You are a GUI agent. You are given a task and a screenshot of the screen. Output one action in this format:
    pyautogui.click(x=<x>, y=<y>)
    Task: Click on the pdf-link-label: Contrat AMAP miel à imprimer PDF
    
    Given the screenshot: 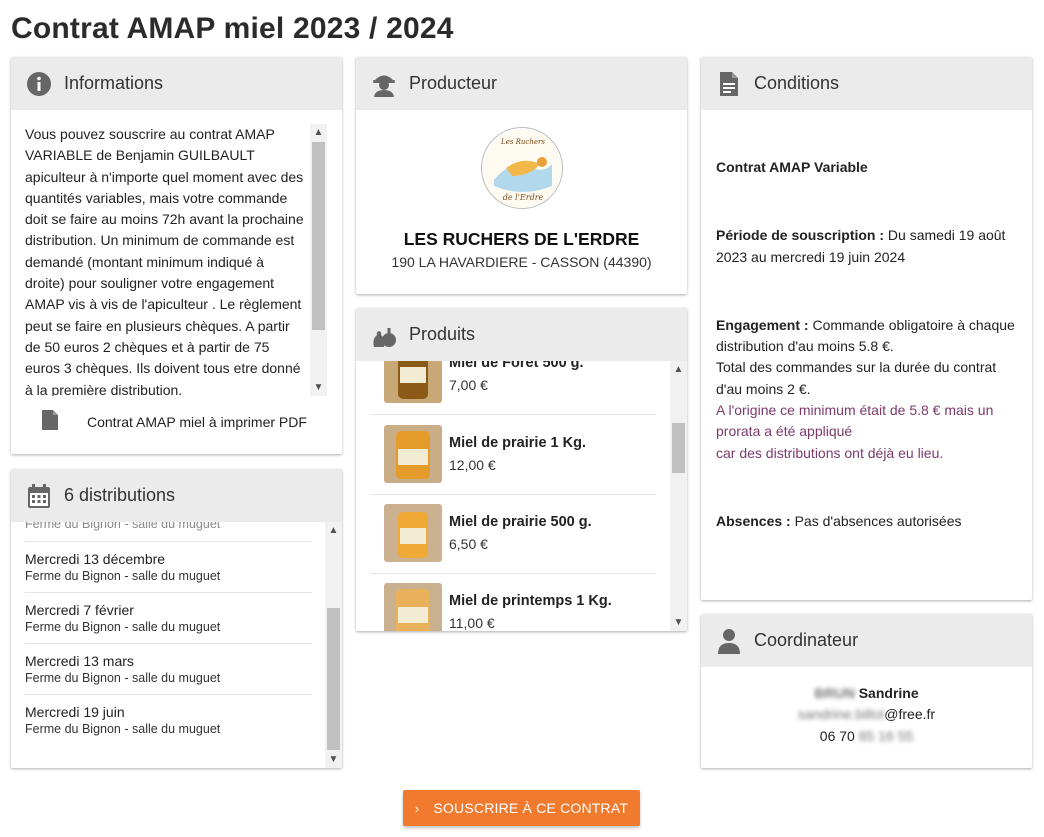 What is the action you would take?
    pyautogui.click(x=197, y=422)
    